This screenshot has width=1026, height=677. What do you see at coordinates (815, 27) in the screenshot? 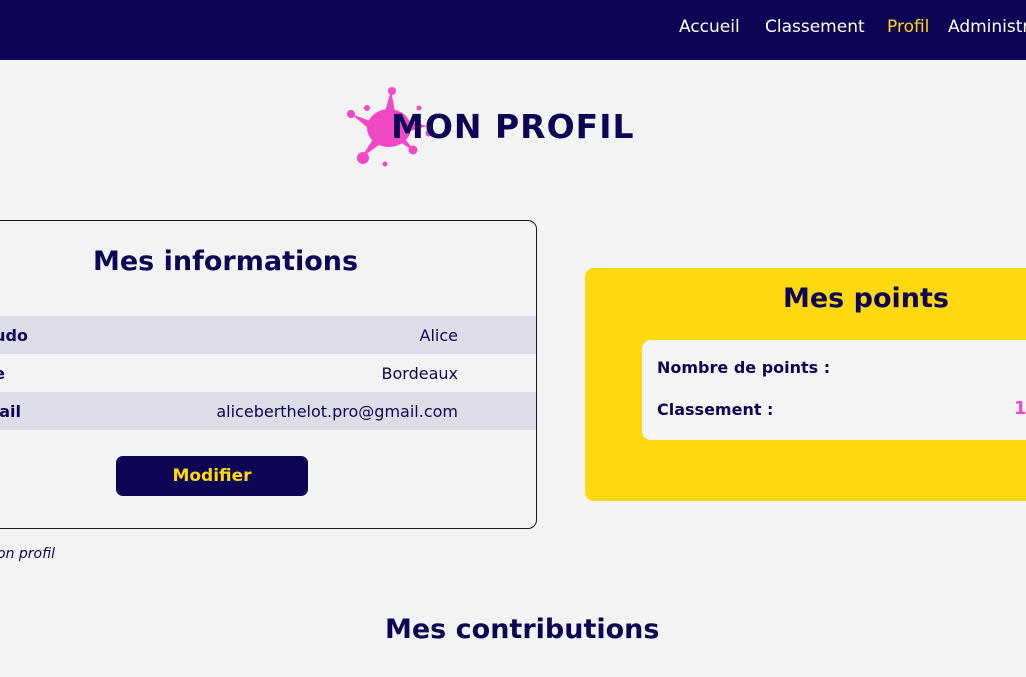
I see `nav-classement: Classement` at bounding box center [815, 27].